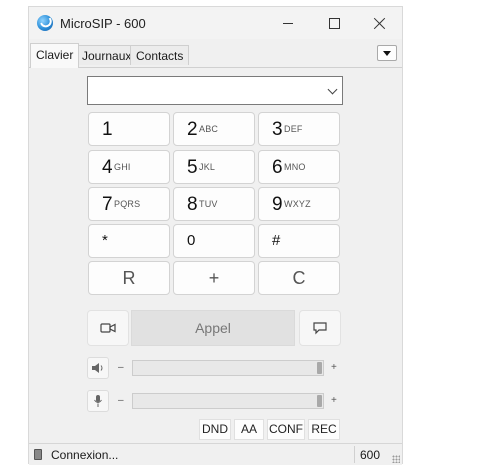 The image size is (481, 472). Describe the element at coordinates (354, 454) in the screenshot. I see `status-divider` at that location.